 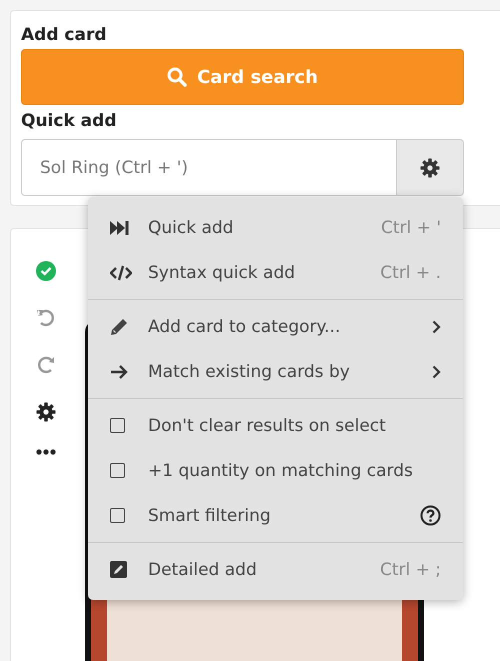 I want to click on menu-item: Detailed add Ctrl + ;, so click(x=275, y=569).